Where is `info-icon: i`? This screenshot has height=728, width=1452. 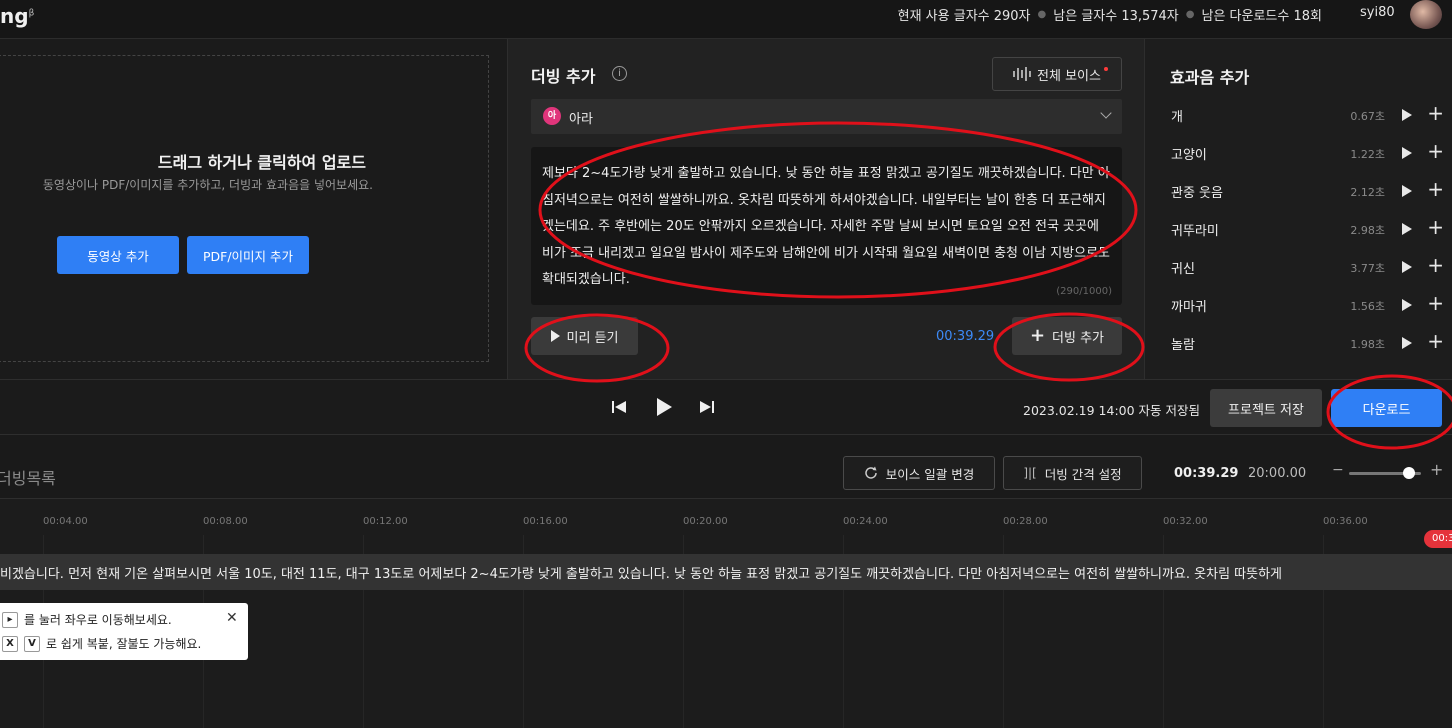
info-icon: i is located at coordinates (619, 73).